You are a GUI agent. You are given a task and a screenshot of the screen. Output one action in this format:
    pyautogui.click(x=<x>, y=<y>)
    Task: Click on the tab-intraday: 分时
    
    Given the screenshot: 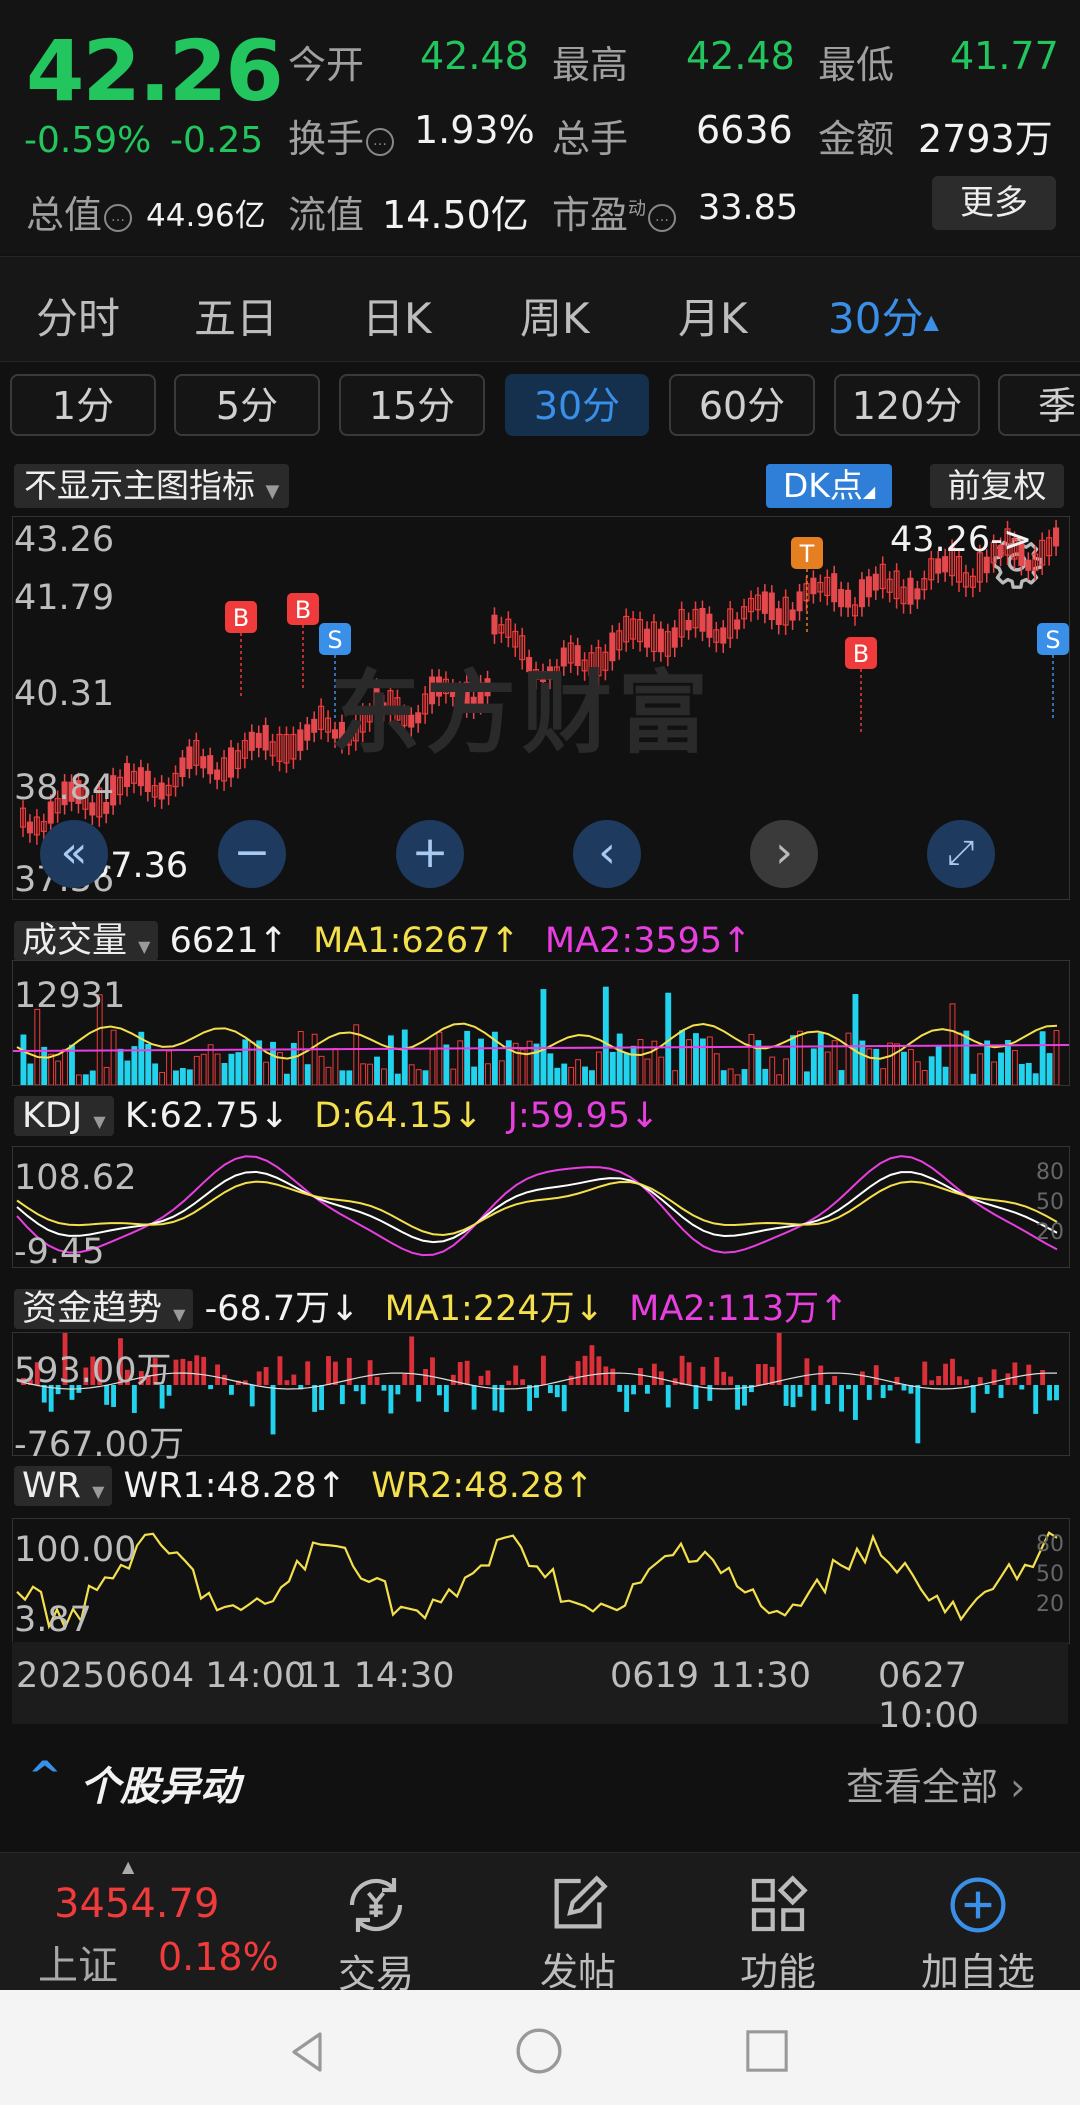 What is the action you would take?
    pyautogui.click(x=78, y=315)
    